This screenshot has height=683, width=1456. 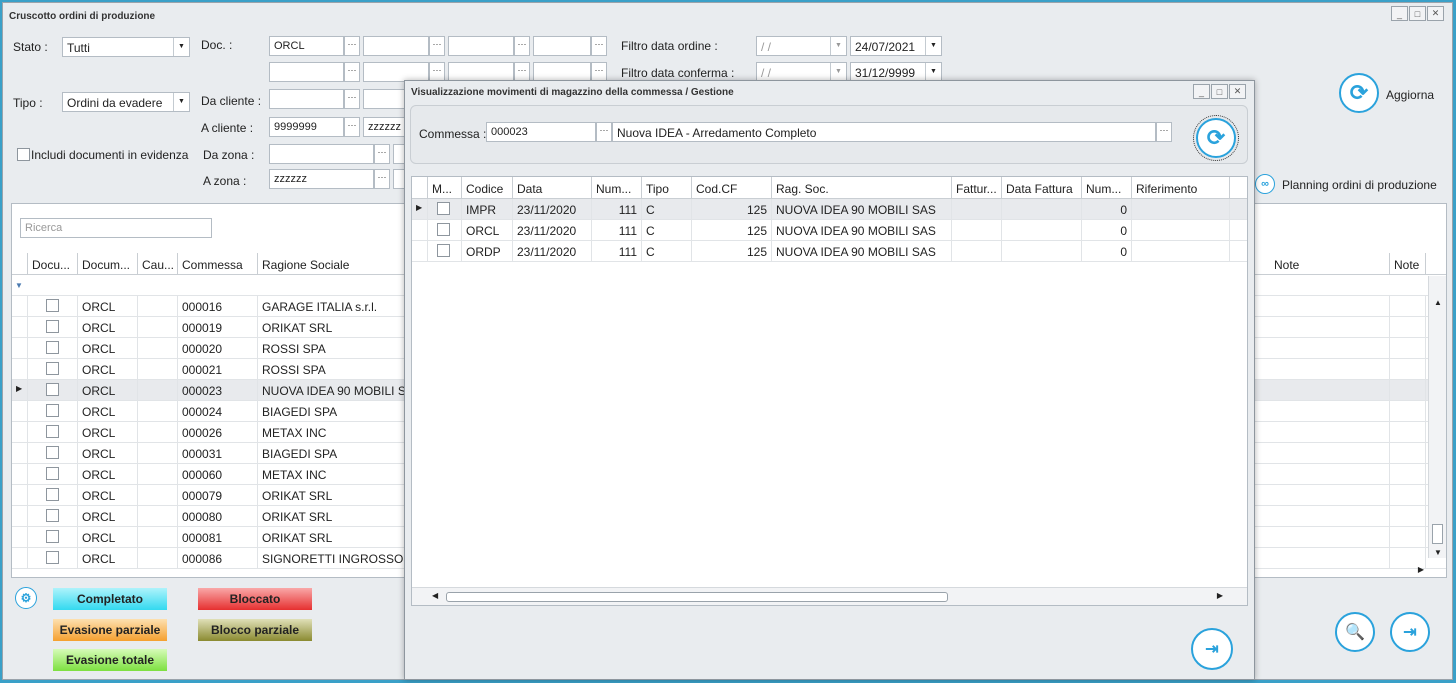 What do you see at coordinates (116, 228) in the screenshot?
I see `search-input: Ricerca` at bounding box center [116, 228].